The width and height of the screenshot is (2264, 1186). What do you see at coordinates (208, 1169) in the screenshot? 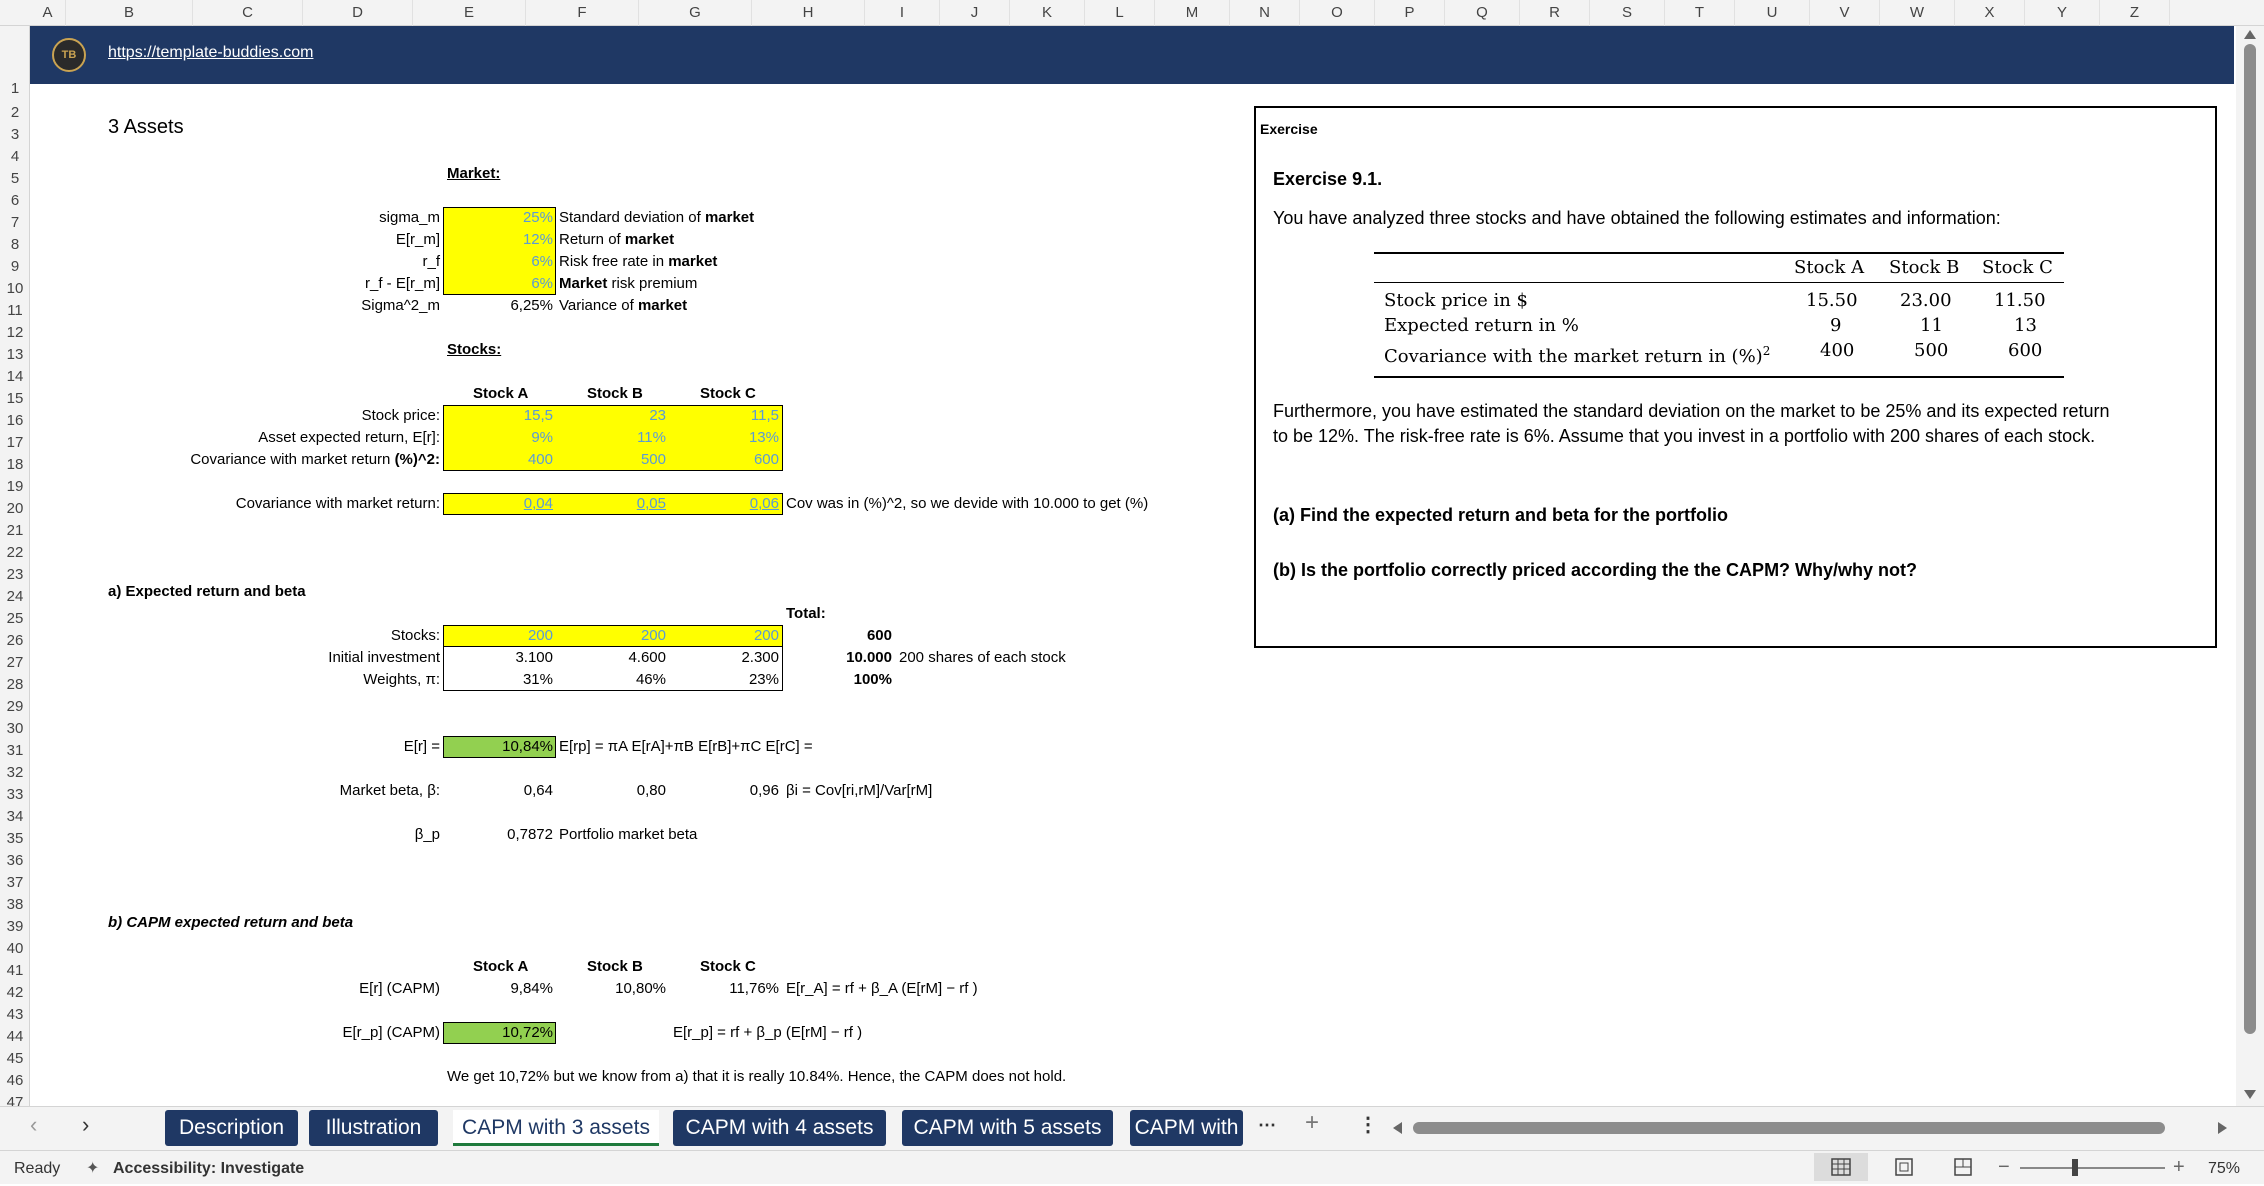
I see `accessibility-status: Accessibility: Investigate` at bounding box center [208, 1169].